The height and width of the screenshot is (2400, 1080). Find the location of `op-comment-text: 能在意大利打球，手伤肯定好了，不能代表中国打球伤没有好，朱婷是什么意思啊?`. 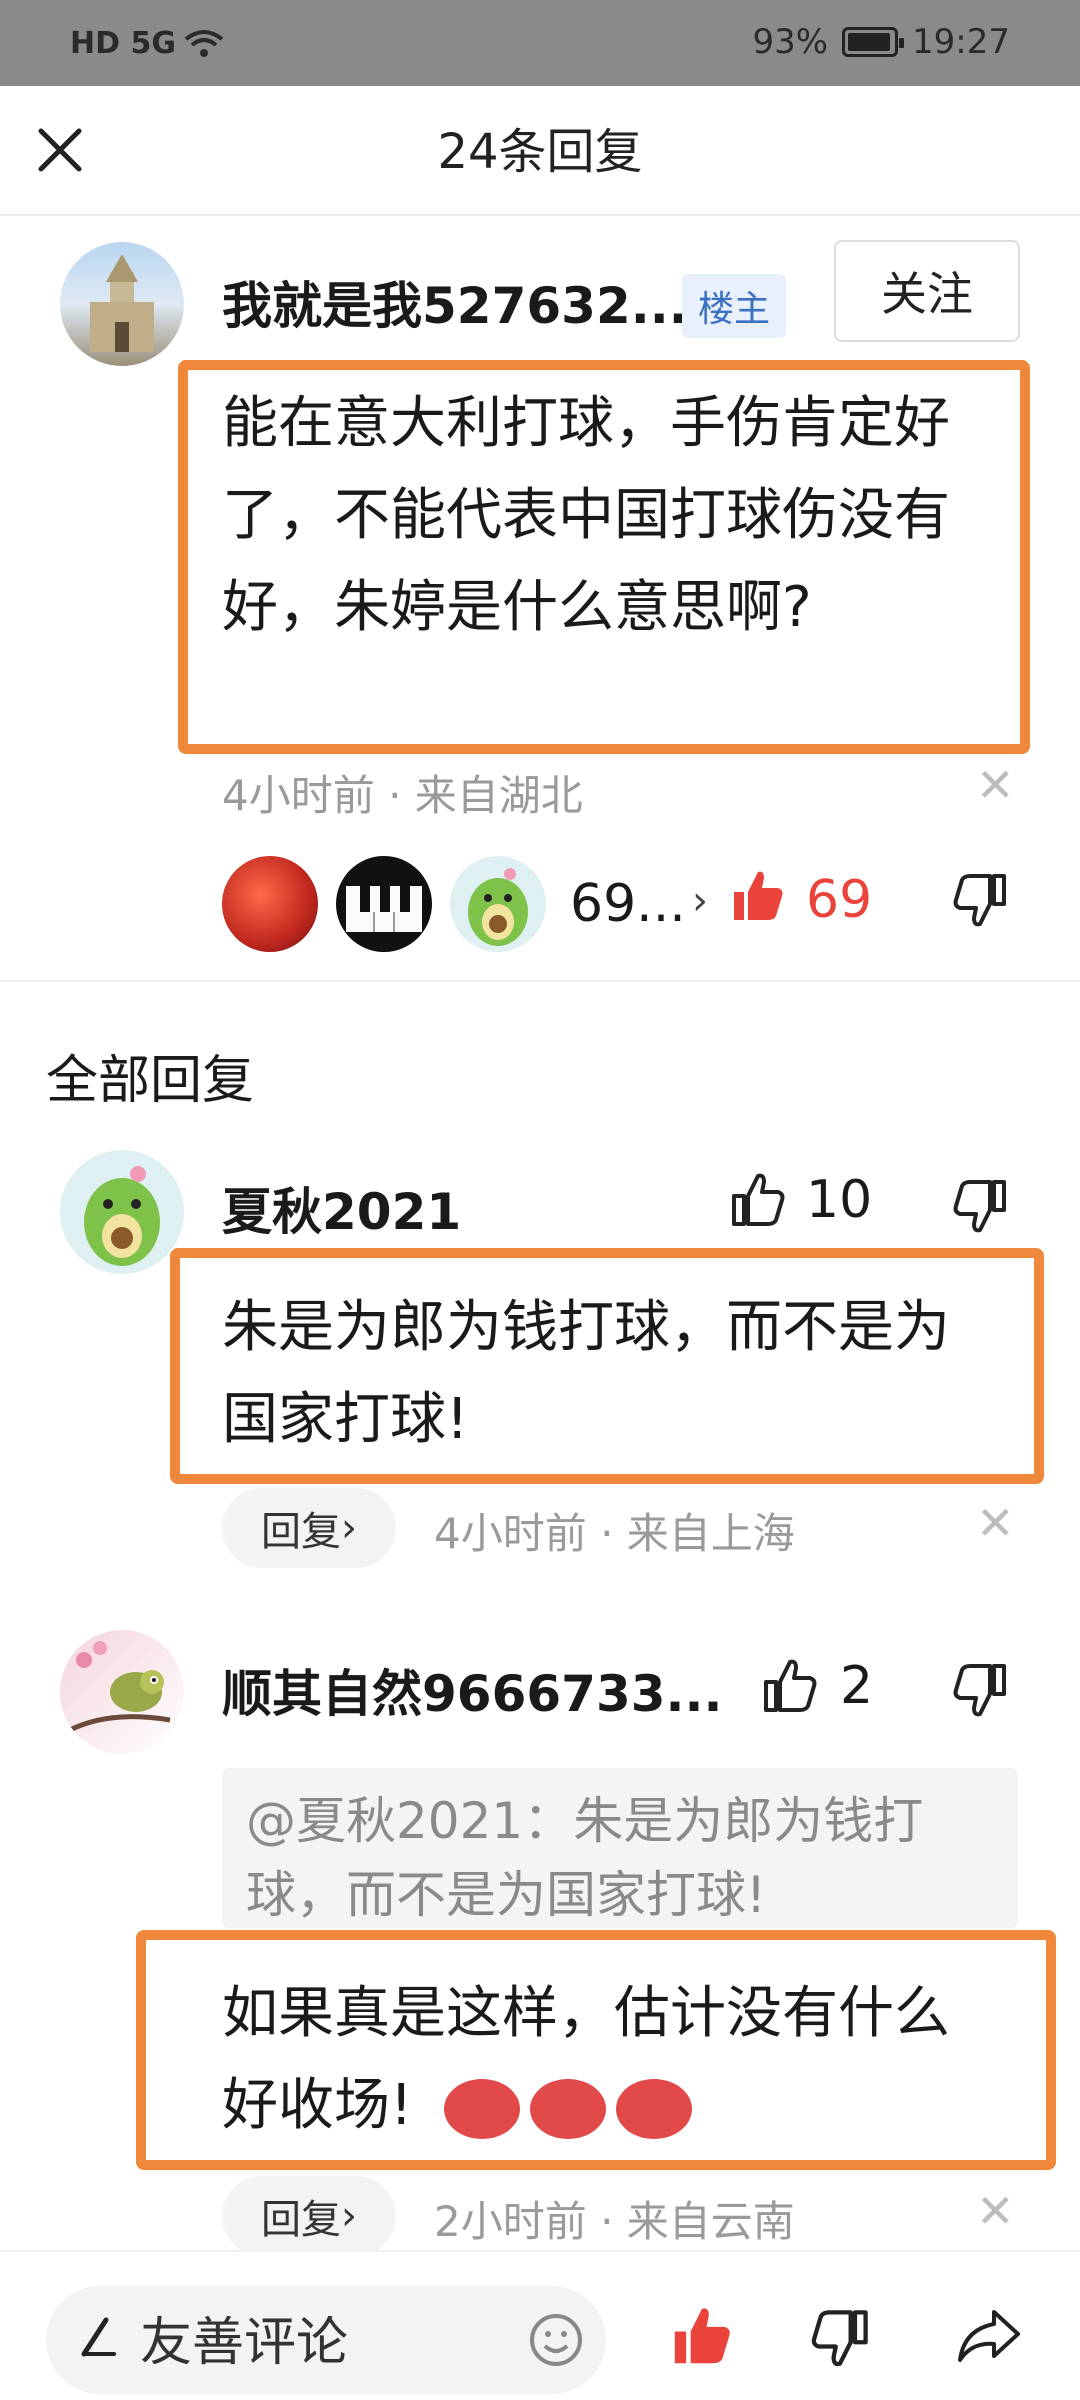

op-comment-text: 能在意大利打球，手伤肯定好了，不能代表中国打球伤没有好，朱婷是什么意思啊? is located at coordinates (586, 515).